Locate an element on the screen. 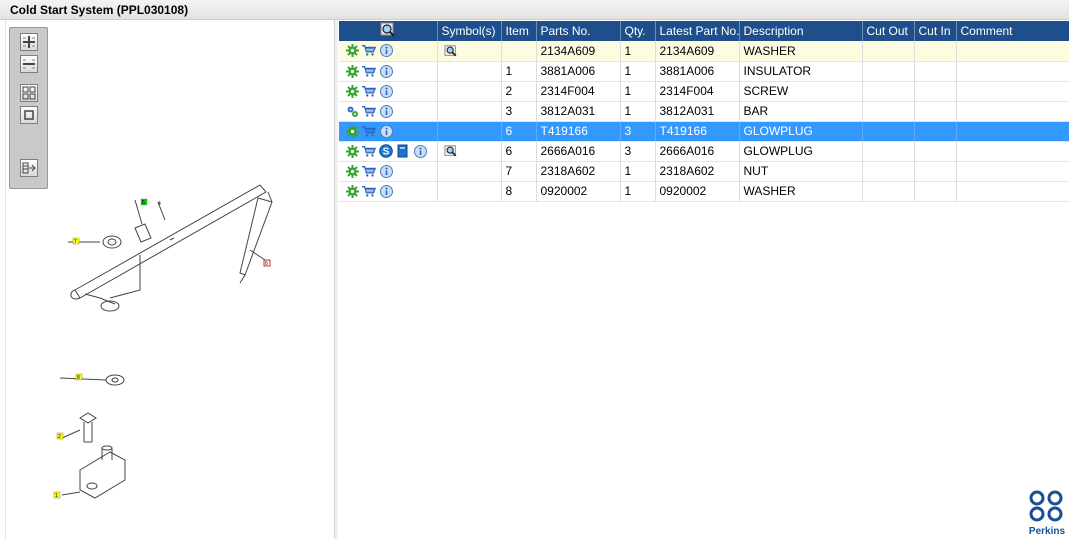 The width and height of the screenshot is (1069, 539). header-actions is located at coordinates (388, 31).